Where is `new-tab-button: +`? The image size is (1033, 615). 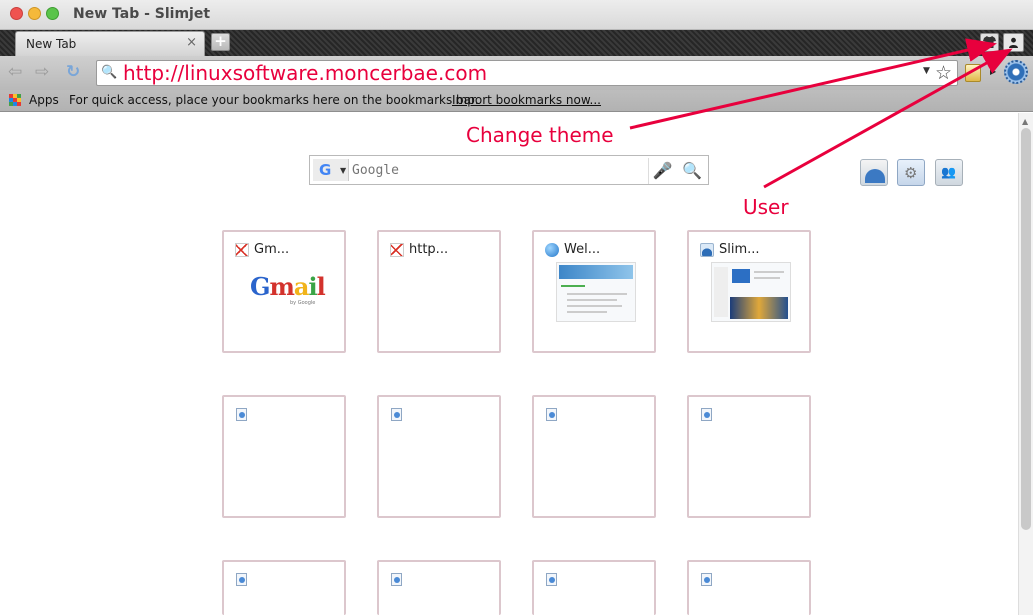 new-tab-button: + is located at coordinates (220, 42).